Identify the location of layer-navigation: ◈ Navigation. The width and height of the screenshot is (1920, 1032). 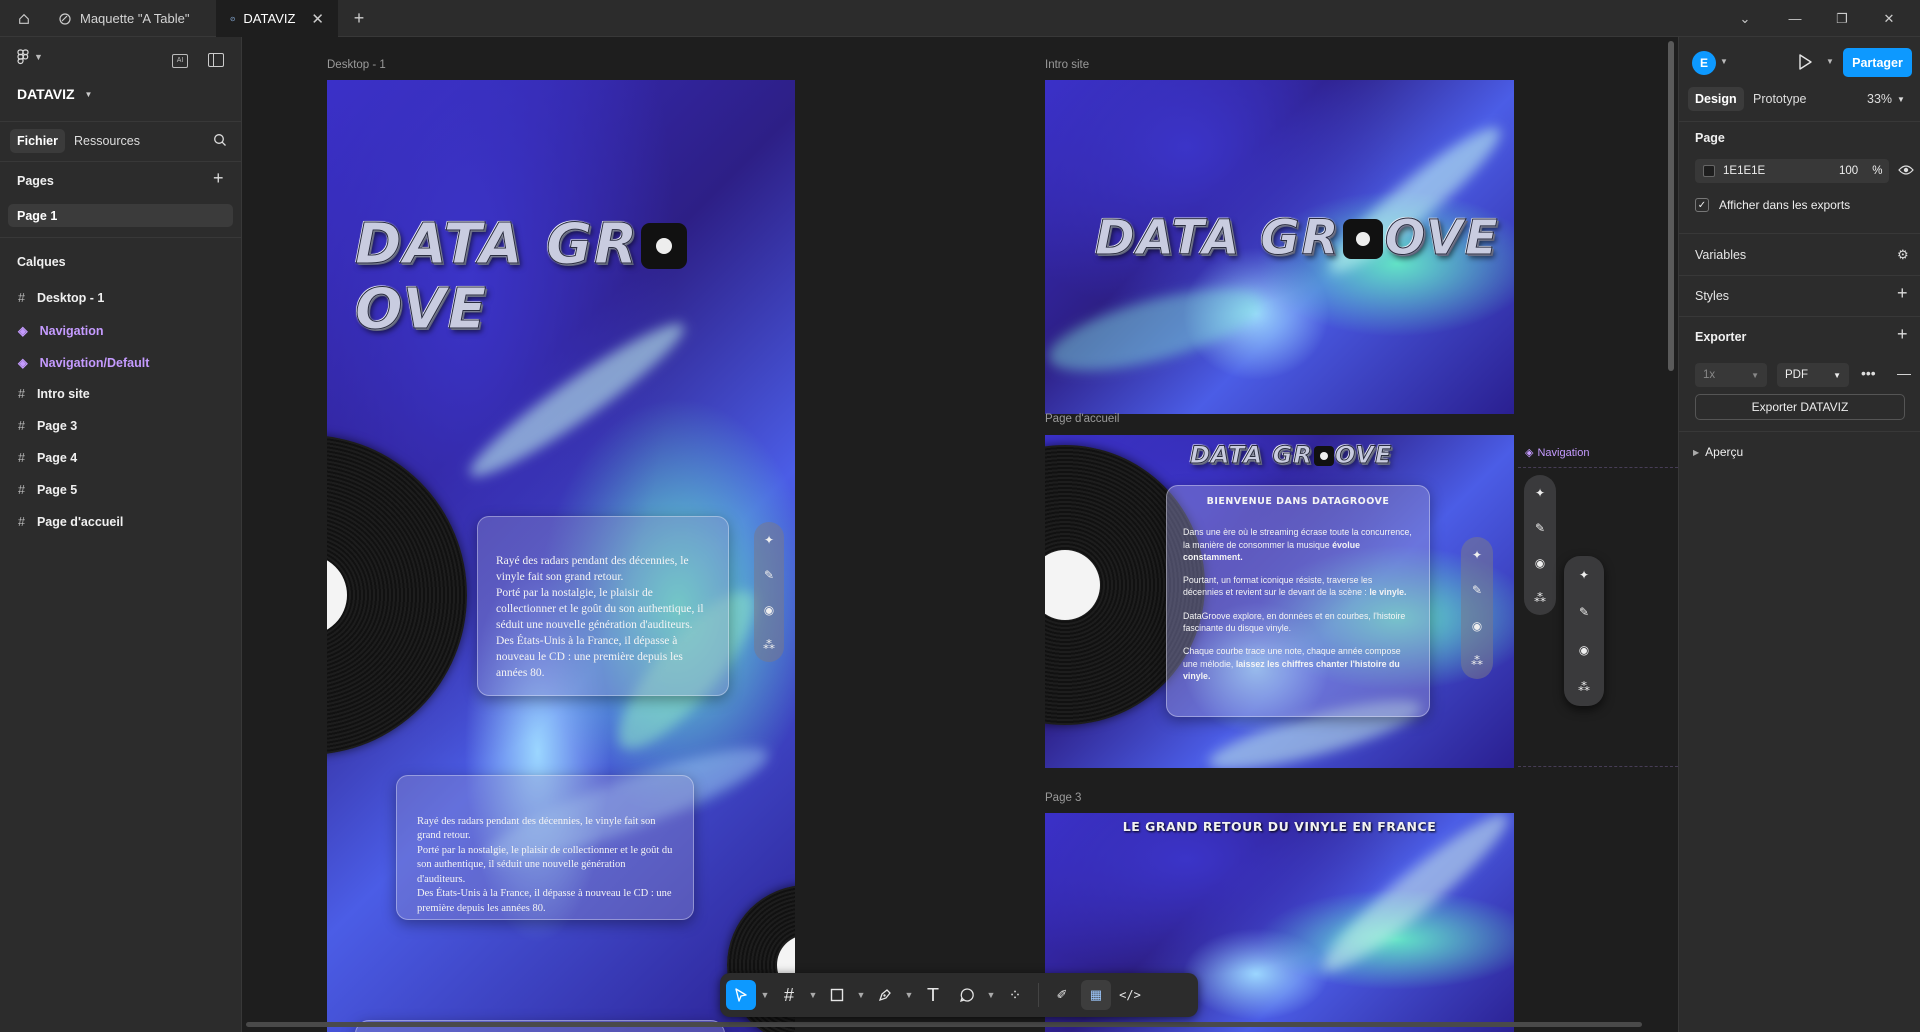
(61, 331).